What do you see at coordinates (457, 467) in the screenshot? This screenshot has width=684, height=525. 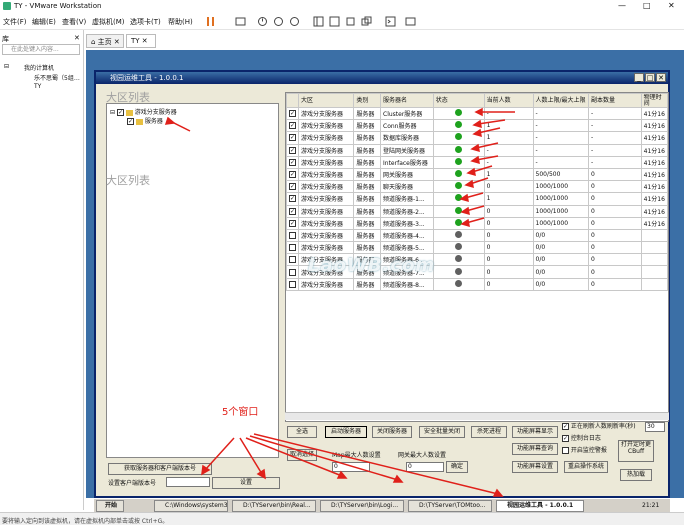 I see `confirm-button: 确定` at bounding box center [457, 467].